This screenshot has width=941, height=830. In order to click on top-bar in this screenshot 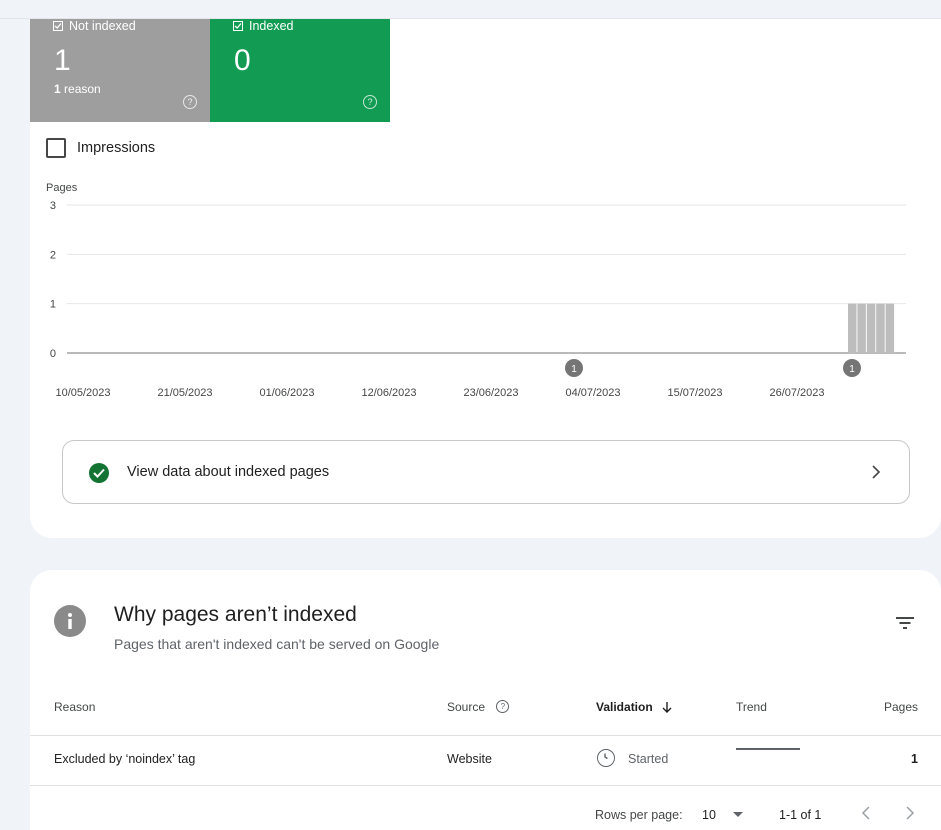, I will do `click(470, 9)`.